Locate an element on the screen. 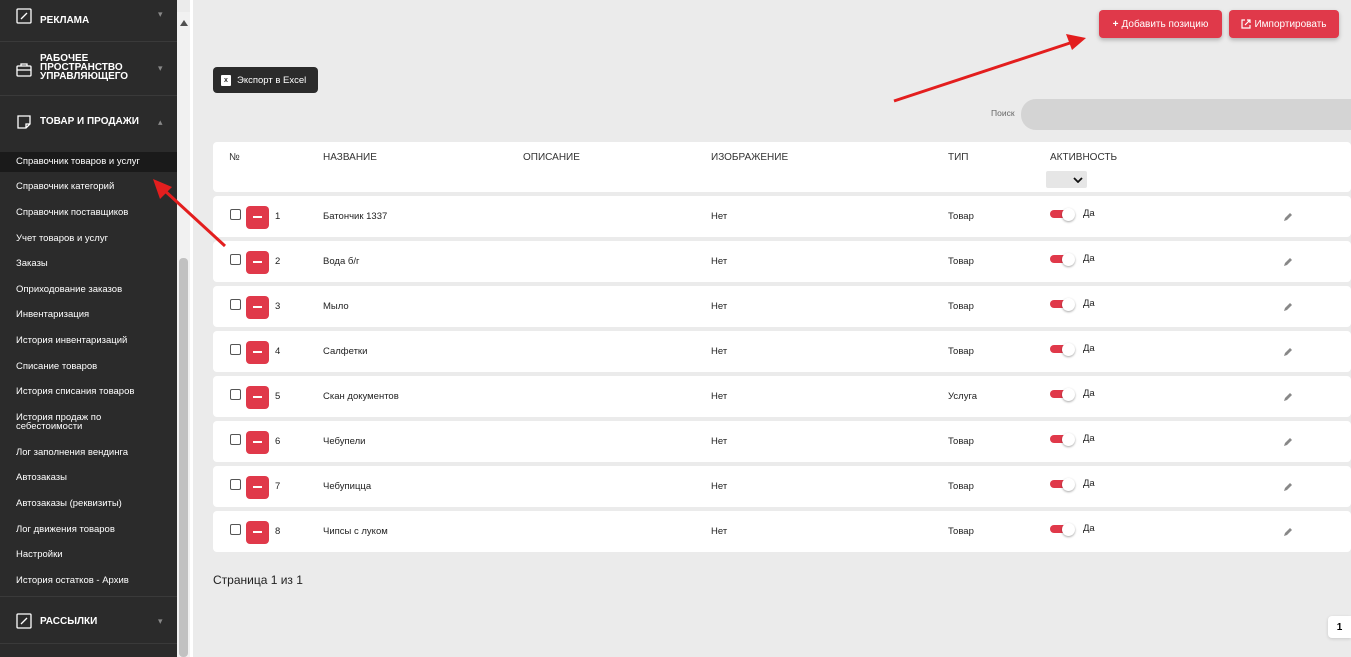  search-input is located at coordinates (1186, 114).